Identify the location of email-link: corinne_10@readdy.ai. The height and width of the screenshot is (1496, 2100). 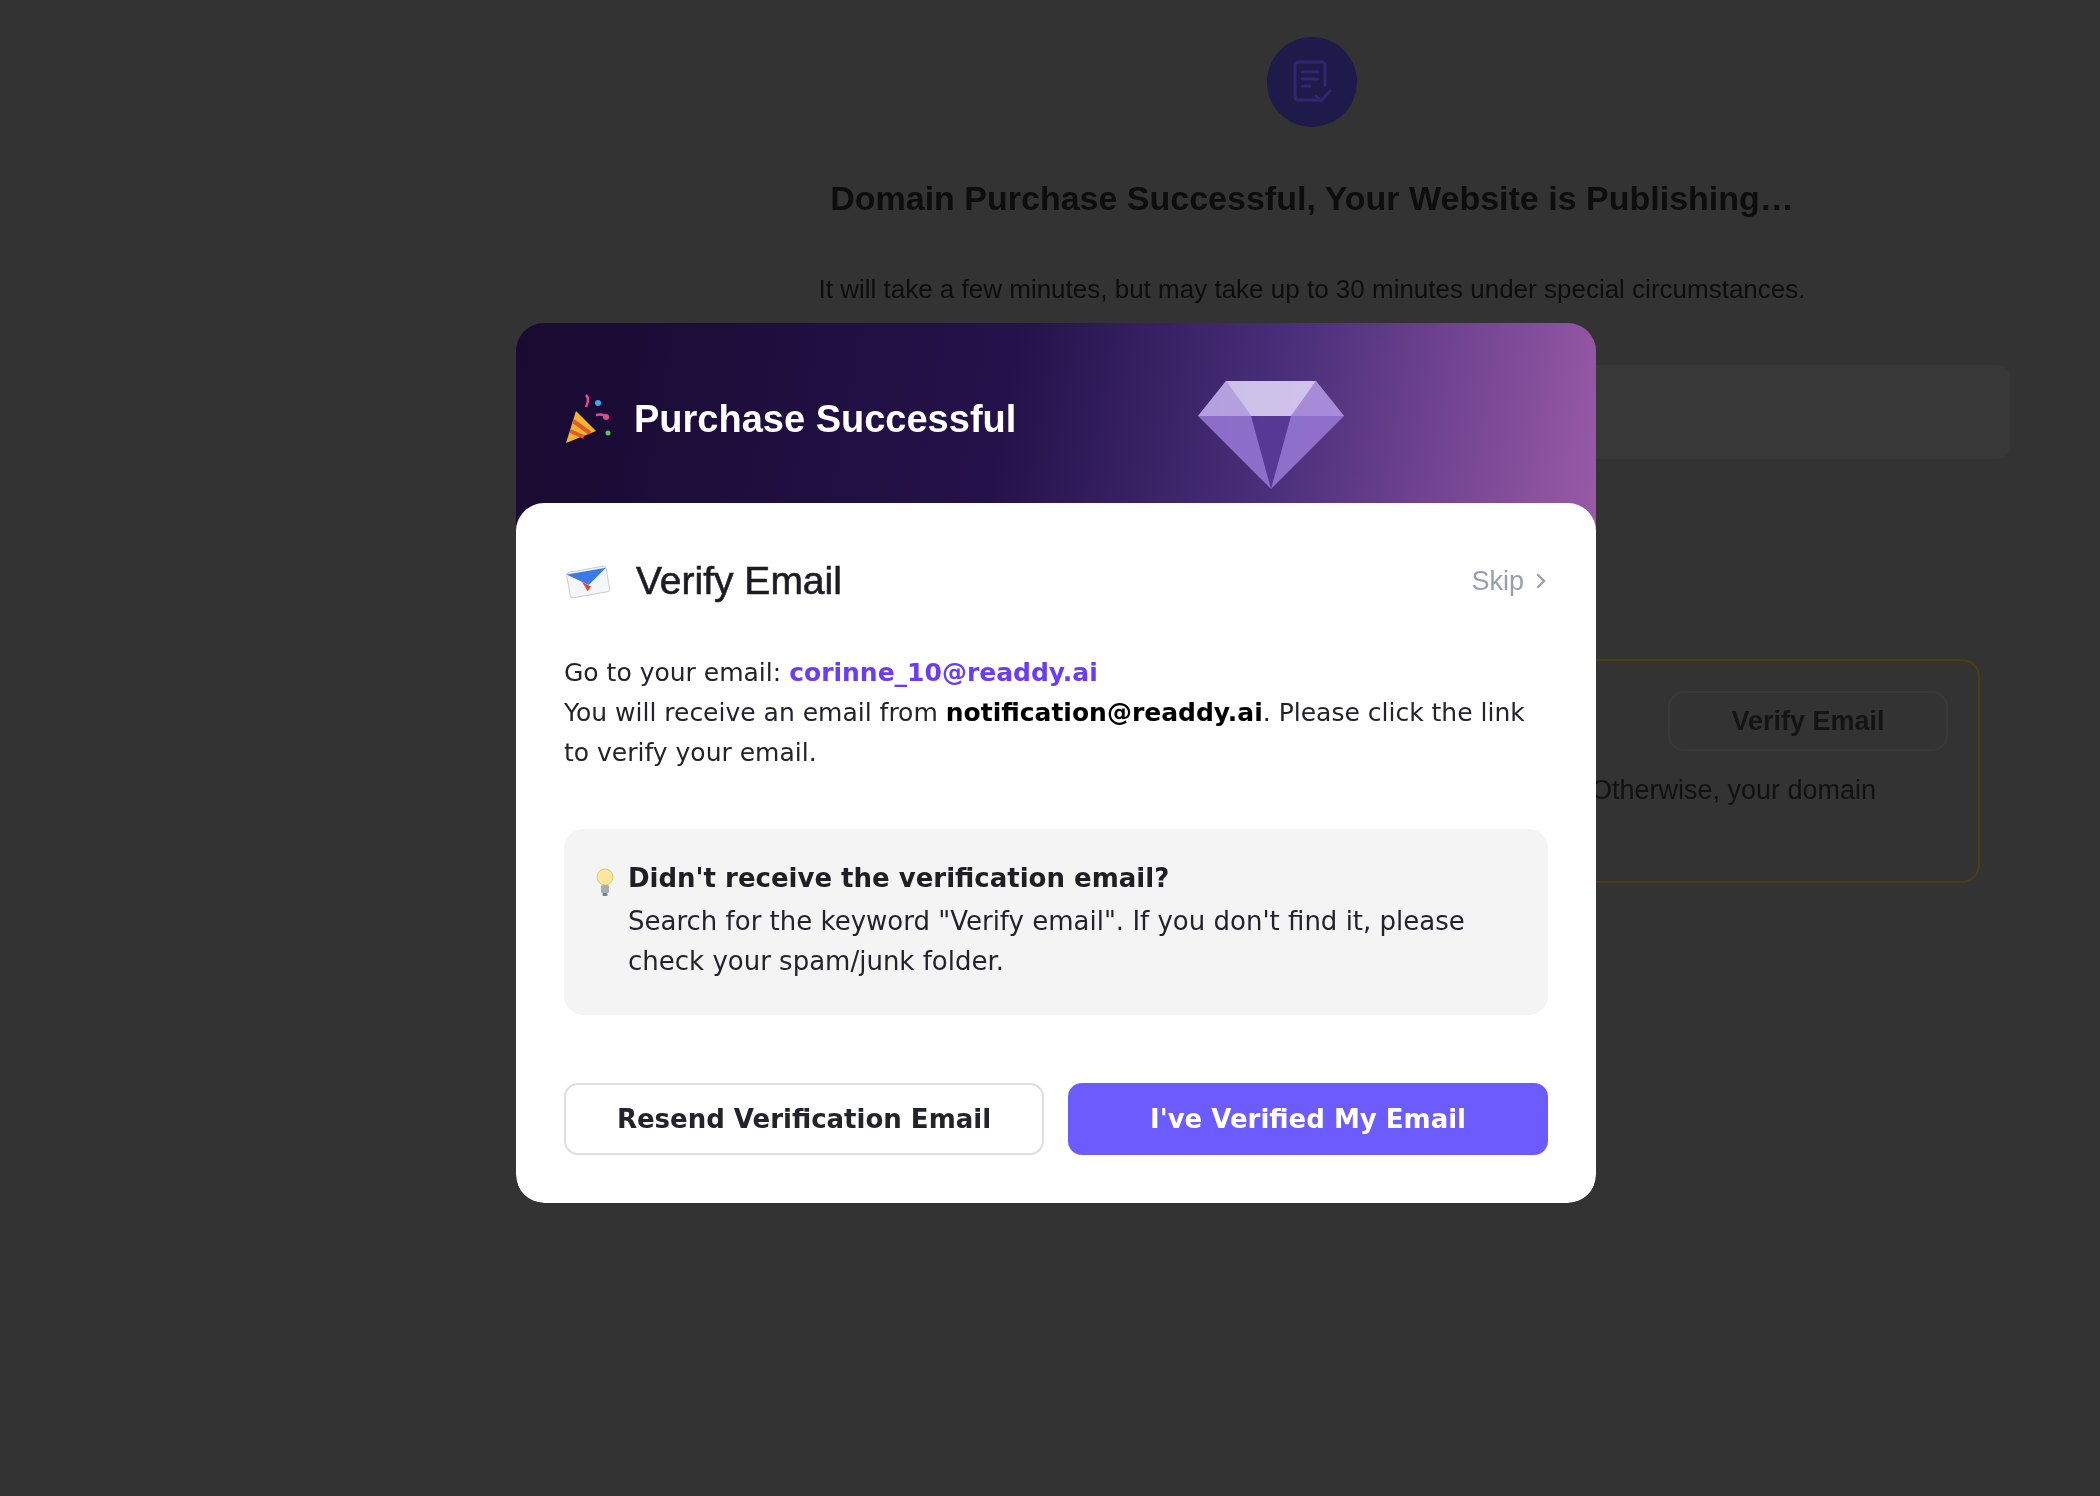
(943, 672).